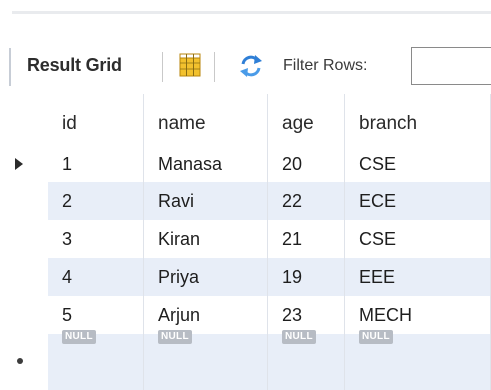  I want to click on current-row-arrow-icon, so click(19, 164).